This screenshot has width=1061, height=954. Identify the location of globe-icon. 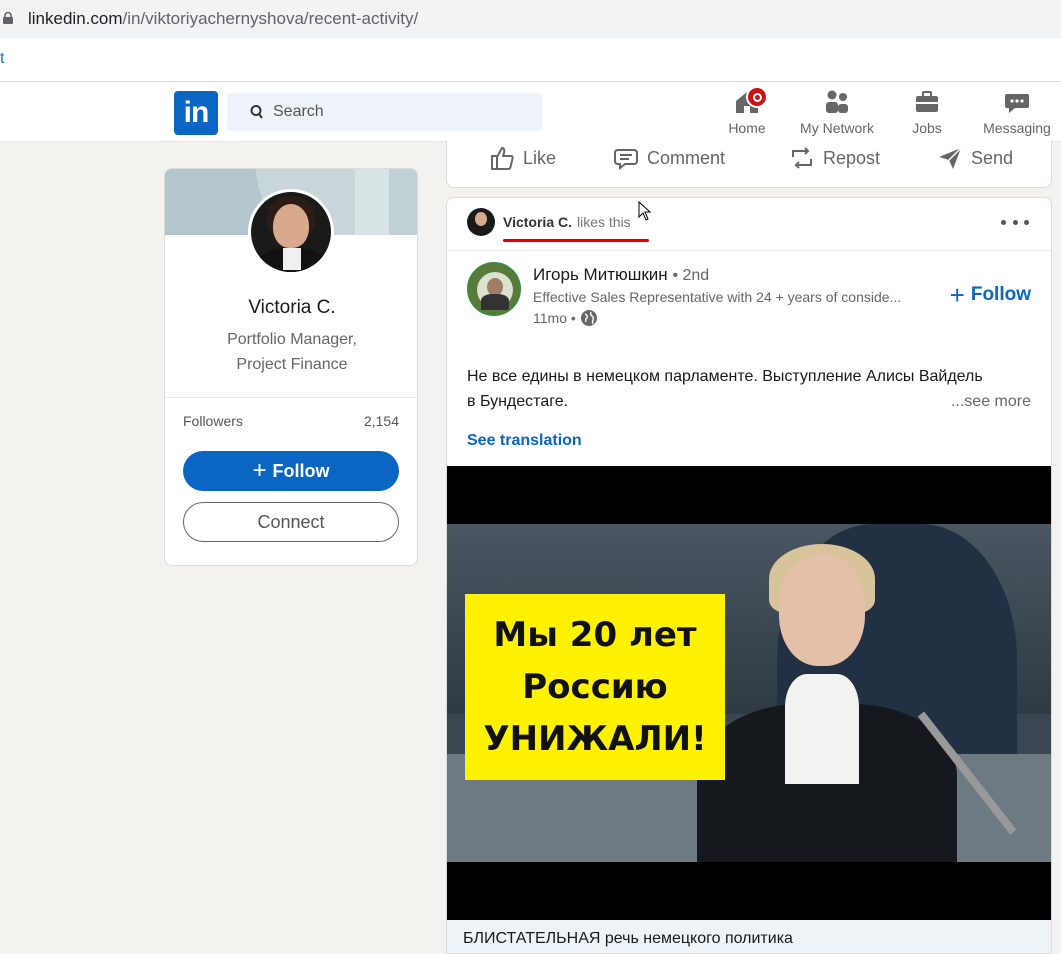
(588, 318).